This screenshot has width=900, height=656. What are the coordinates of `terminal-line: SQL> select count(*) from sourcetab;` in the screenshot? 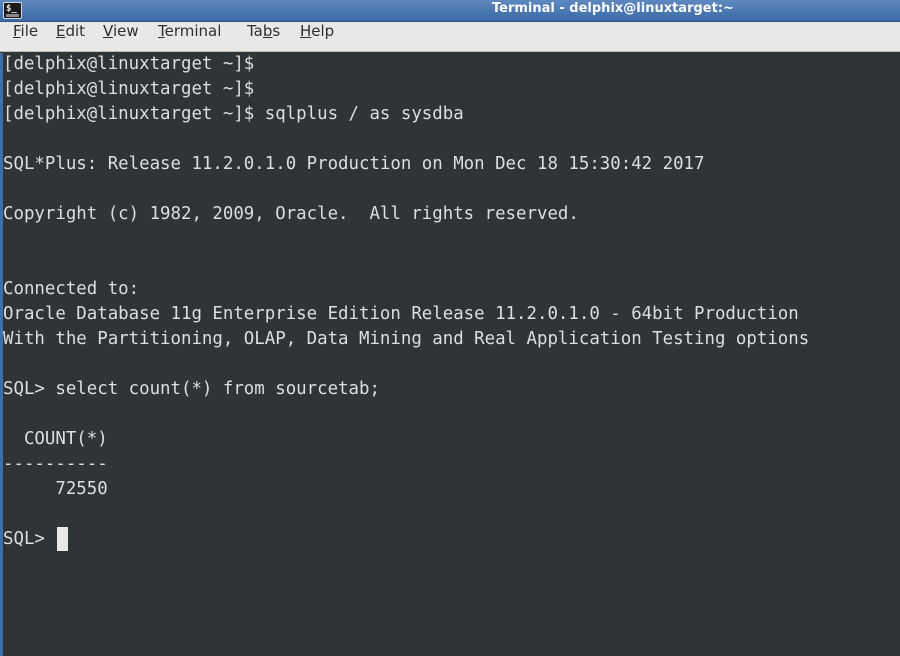 It's located at (191, 389).